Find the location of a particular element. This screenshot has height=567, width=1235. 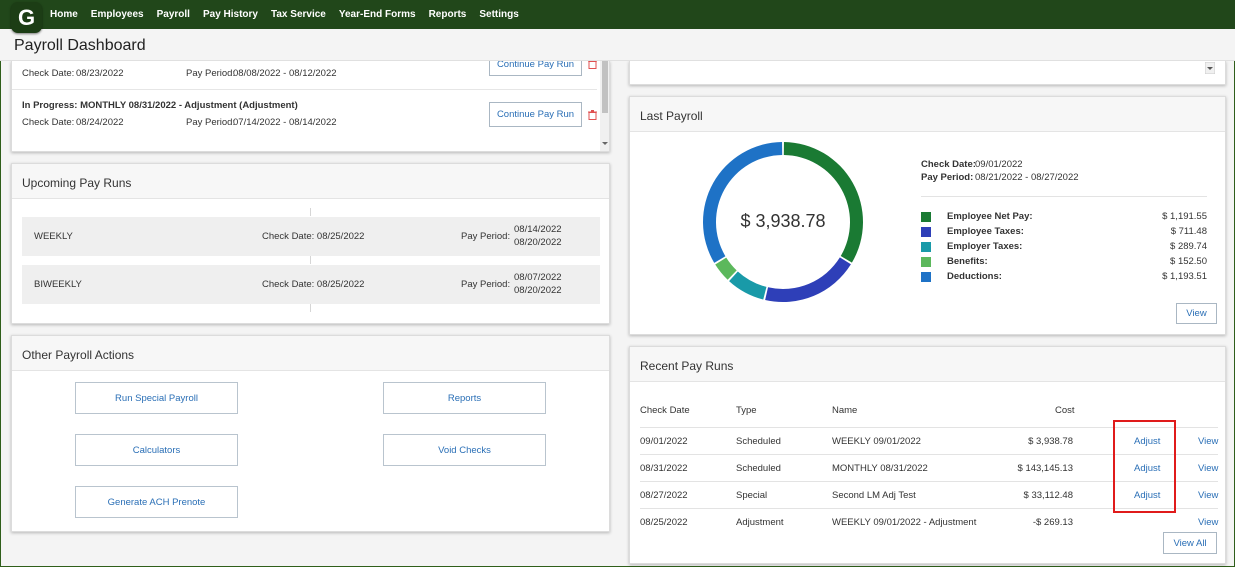

nav-tax-service: Tax Service is located at coordinates (298, 14).